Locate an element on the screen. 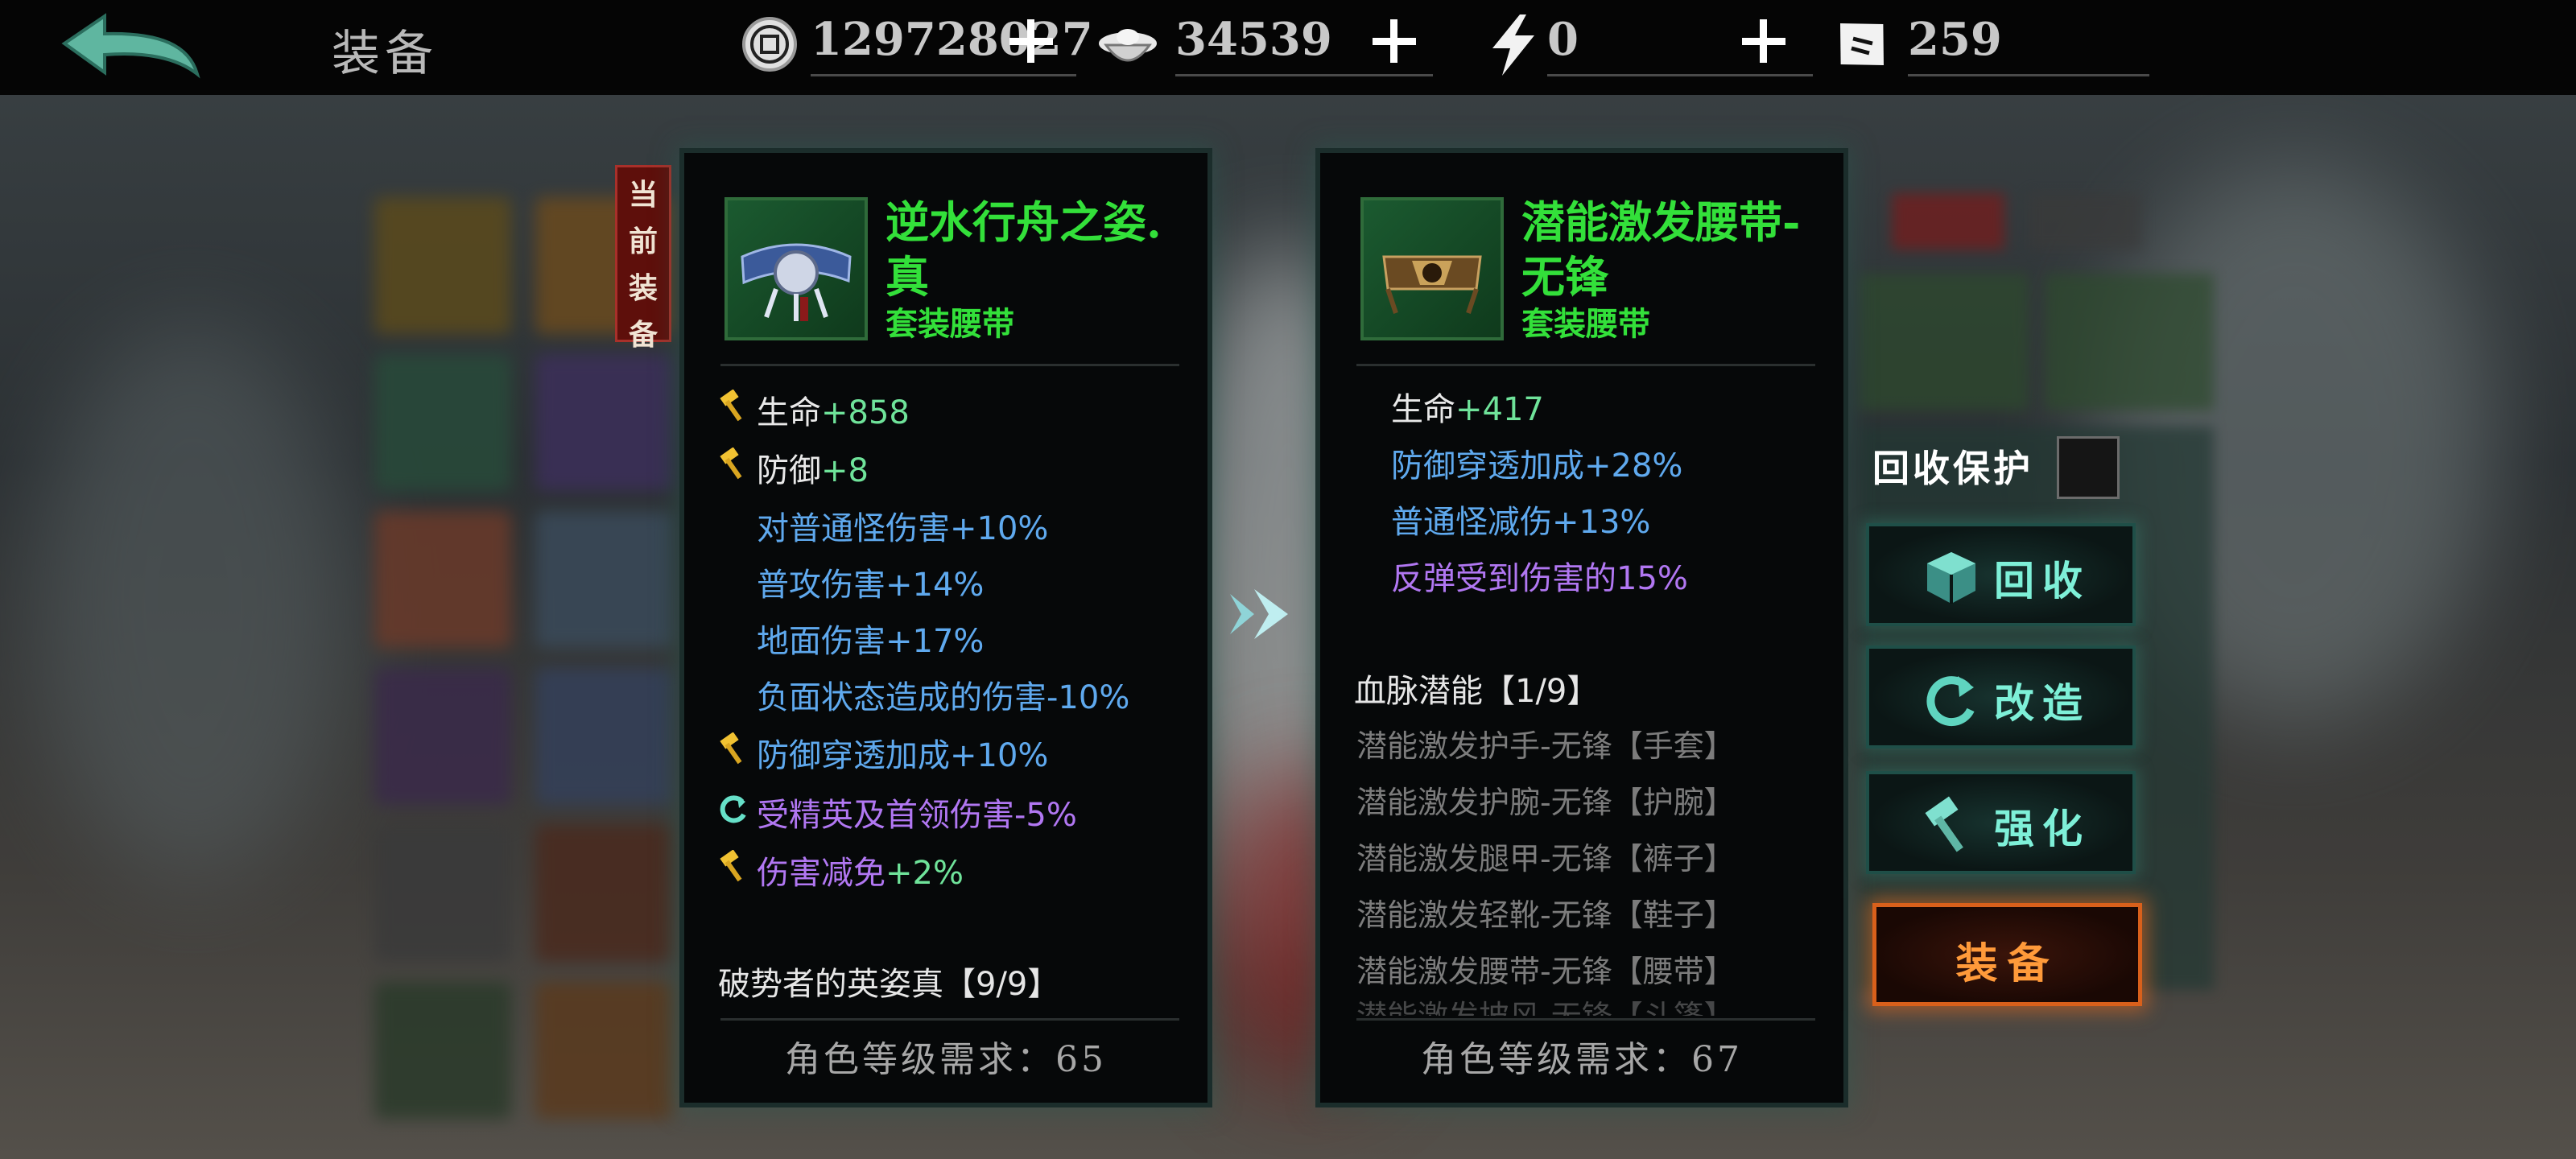 This screenshot has height=1159, width=2576. stat-row: 防御穿透加成+10% is located at coordinates (884, 752).